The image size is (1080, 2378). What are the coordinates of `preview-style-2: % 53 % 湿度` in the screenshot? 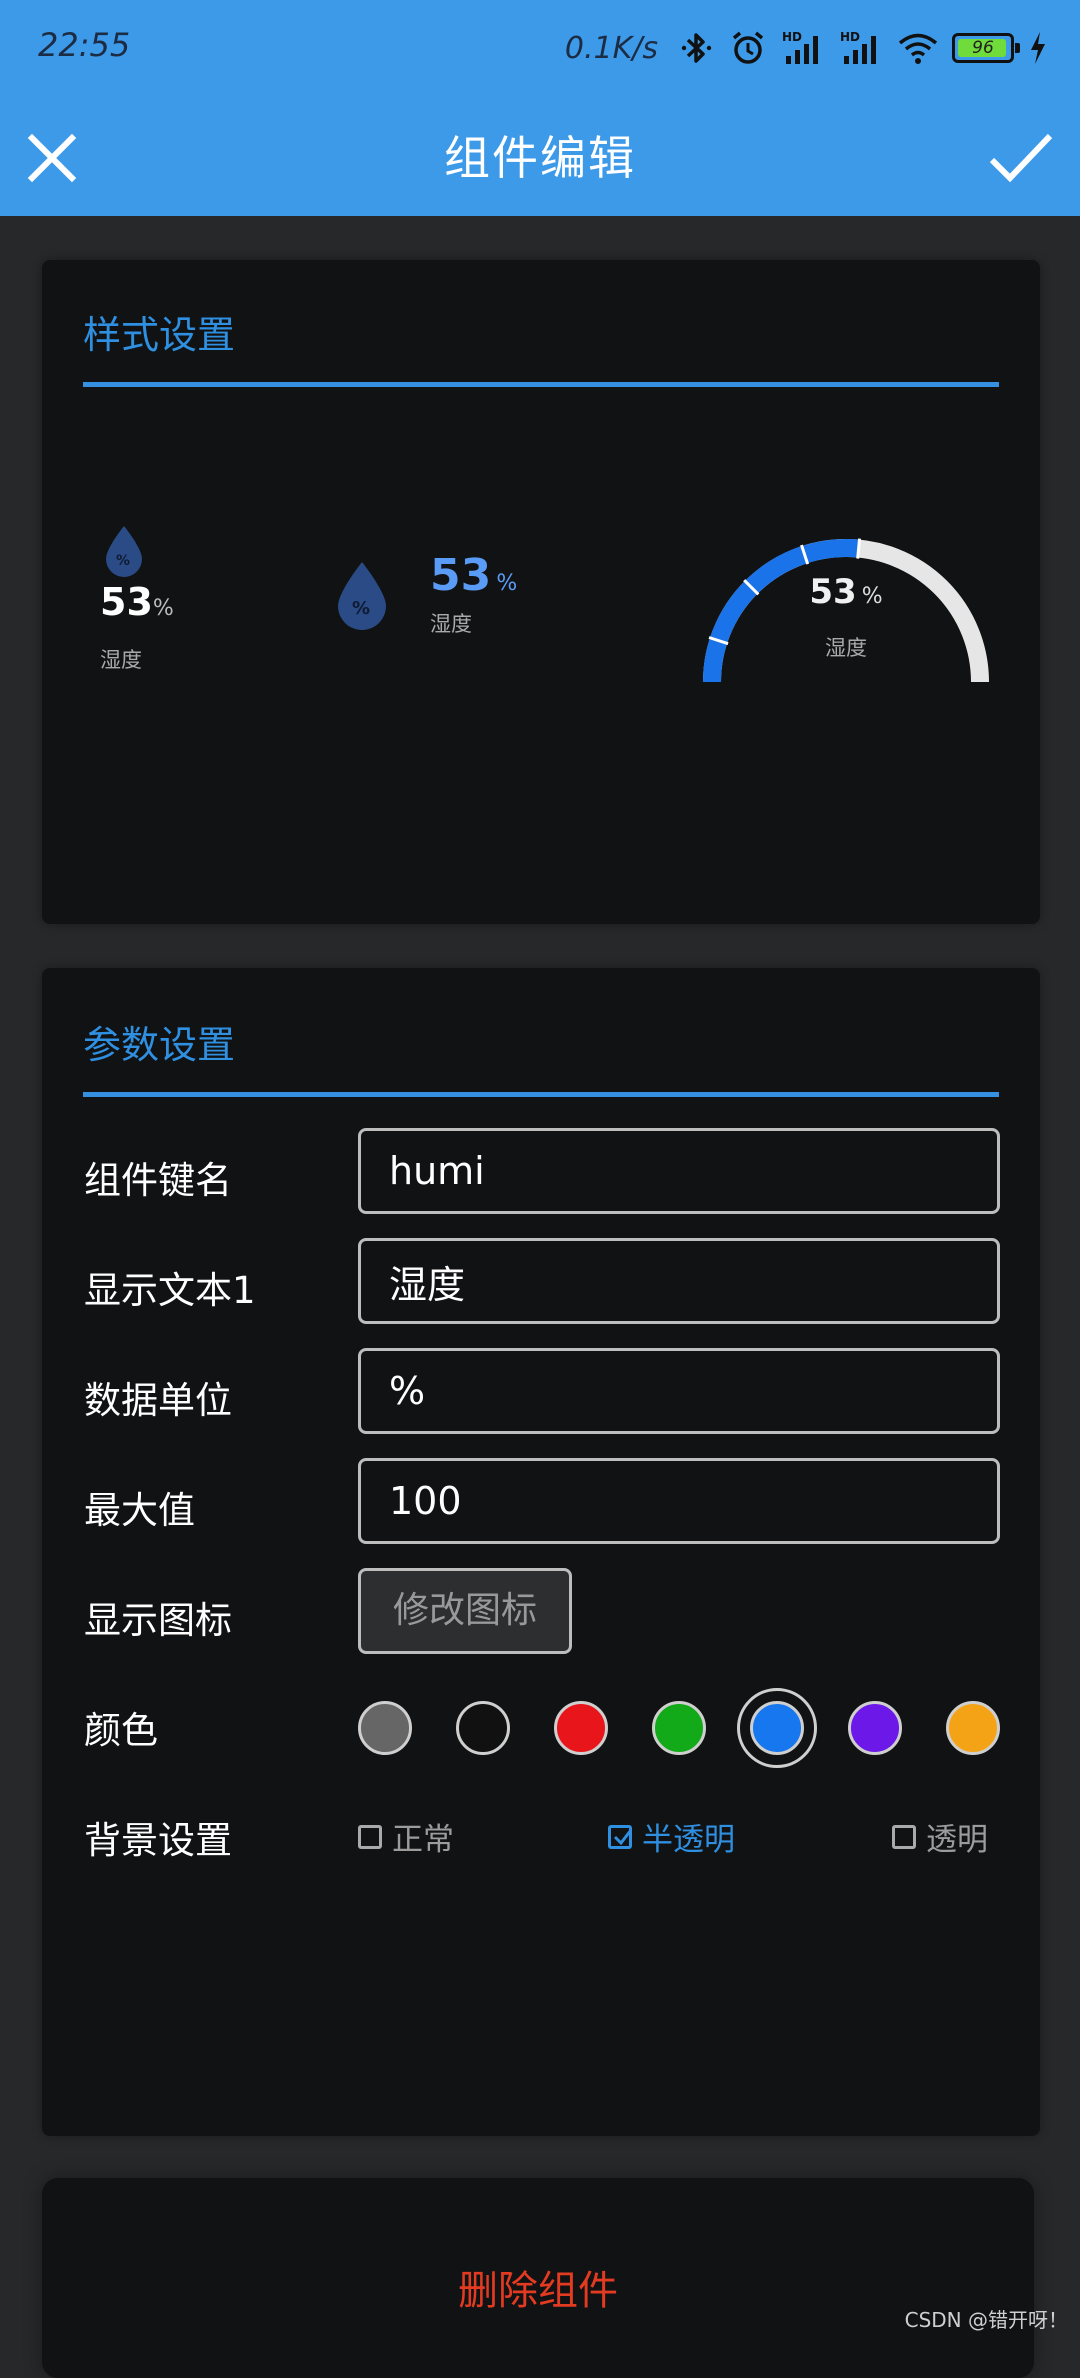 It's located at (446, 600).